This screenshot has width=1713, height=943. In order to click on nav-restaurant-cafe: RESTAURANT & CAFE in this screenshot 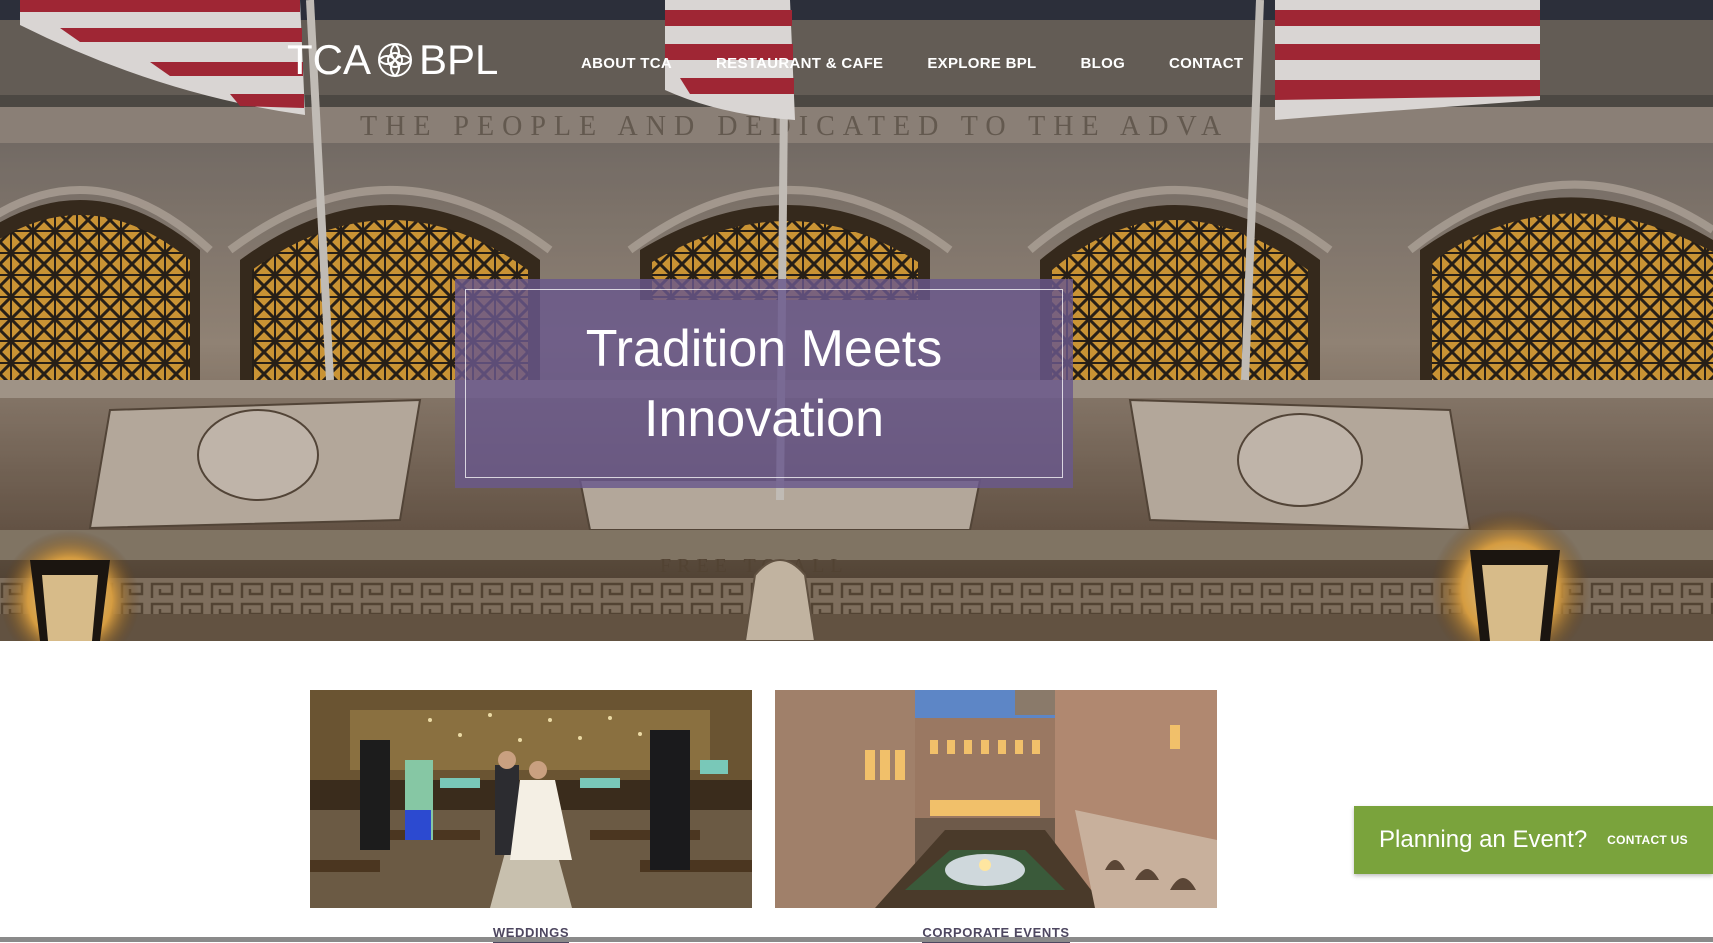, I will do `click(799, 63)`.